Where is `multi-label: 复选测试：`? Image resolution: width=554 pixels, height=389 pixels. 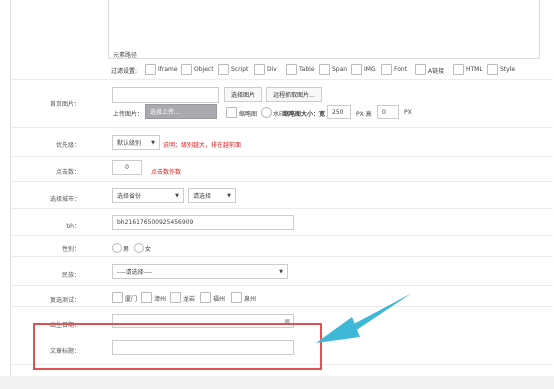 multi-label: 复选测试： is located at coordinates (64, 300).